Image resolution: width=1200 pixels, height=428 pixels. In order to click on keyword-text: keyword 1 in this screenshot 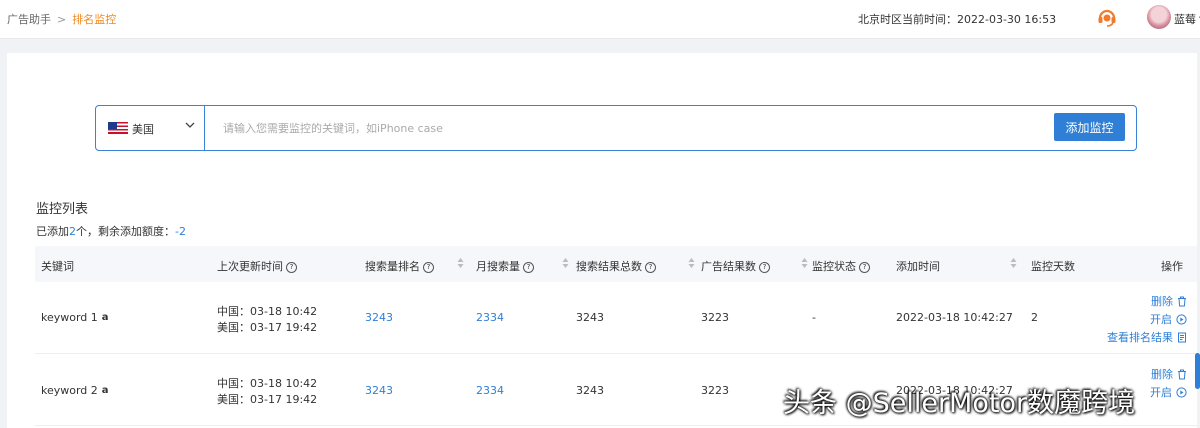, I will do `click(69, 317)`.